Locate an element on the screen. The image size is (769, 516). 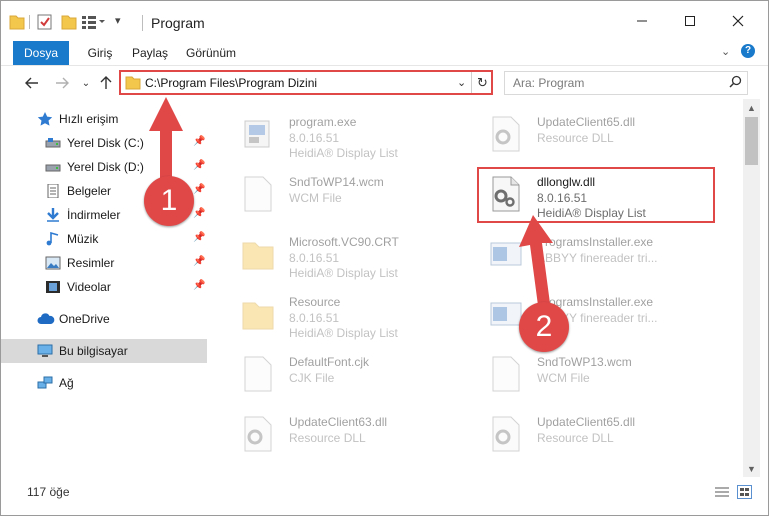
address-path: C:\Program Files\Program Dizini is located at coordinates (231, 83).